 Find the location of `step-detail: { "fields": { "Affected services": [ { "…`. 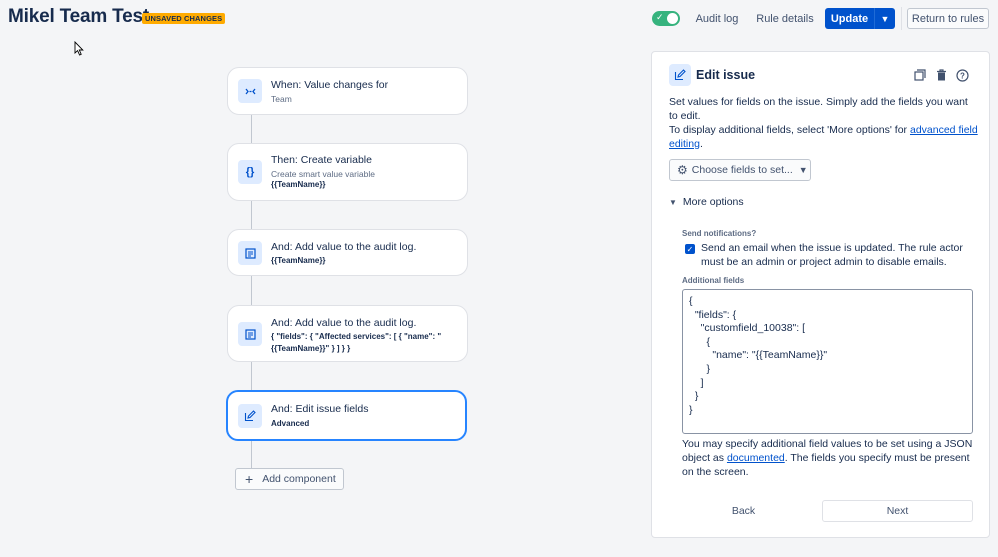

step-detail: { "fields": { "Affected services": [ { "… is located at coordinates (356, 342).